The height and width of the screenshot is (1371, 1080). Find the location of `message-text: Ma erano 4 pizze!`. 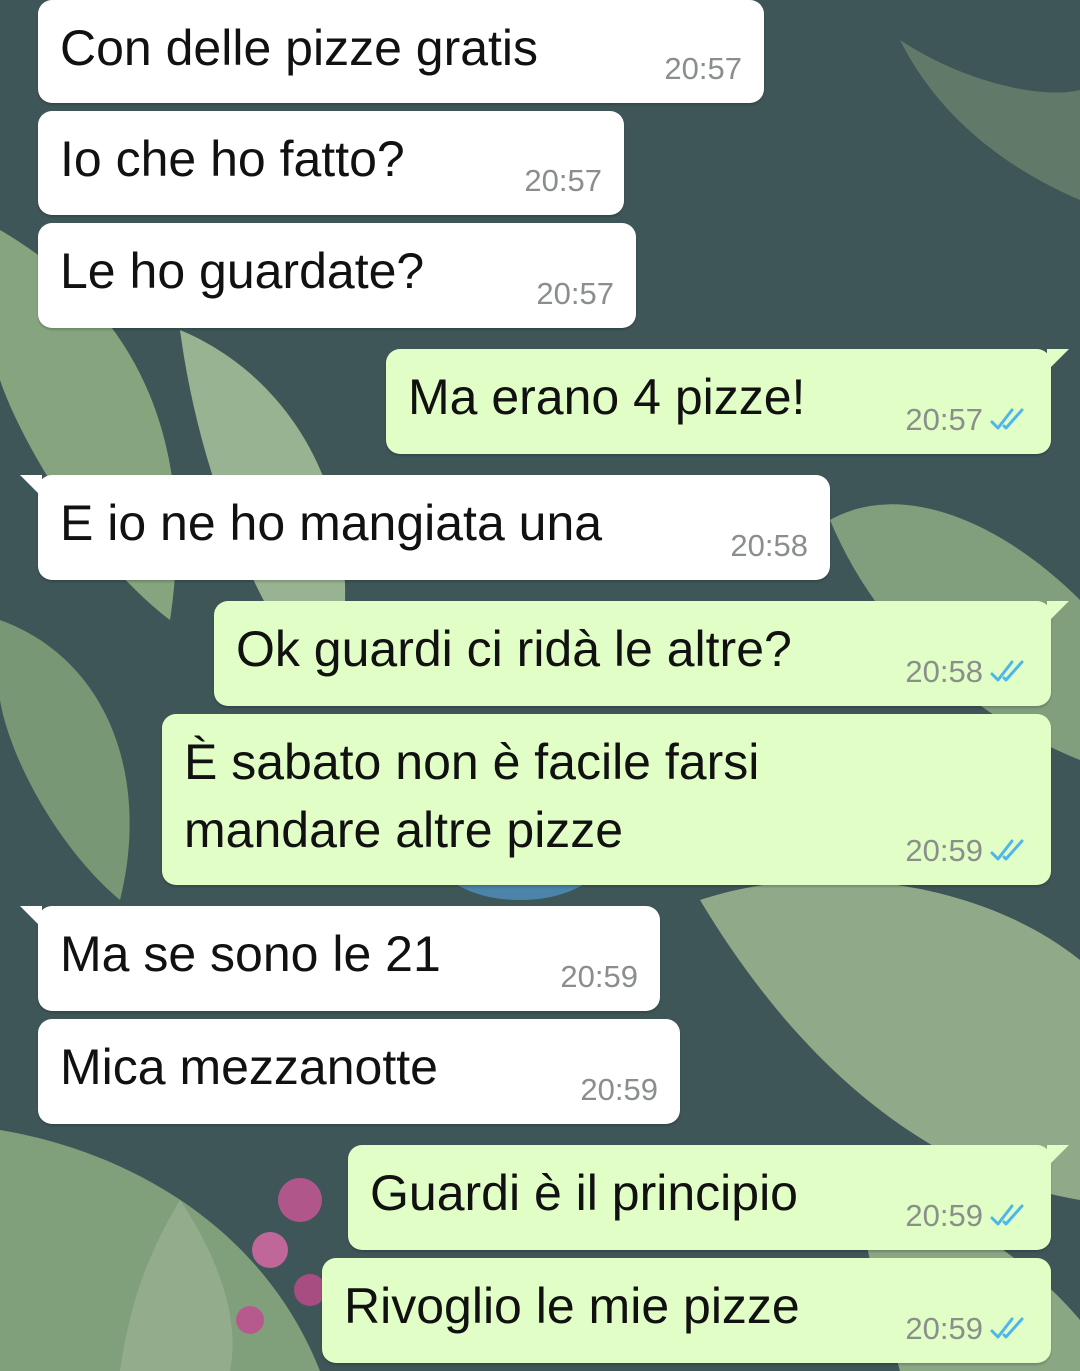

message-text: Ma erano 4 pizze! is located at coordinates (607, 397).